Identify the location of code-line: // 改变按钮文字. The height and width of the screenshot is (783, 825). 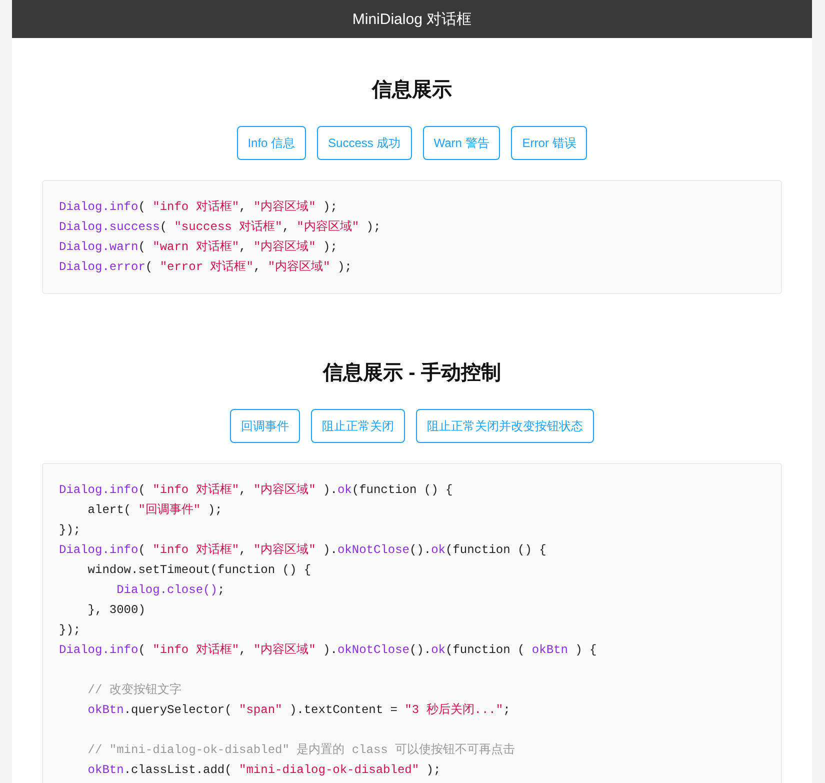
(134, 690).